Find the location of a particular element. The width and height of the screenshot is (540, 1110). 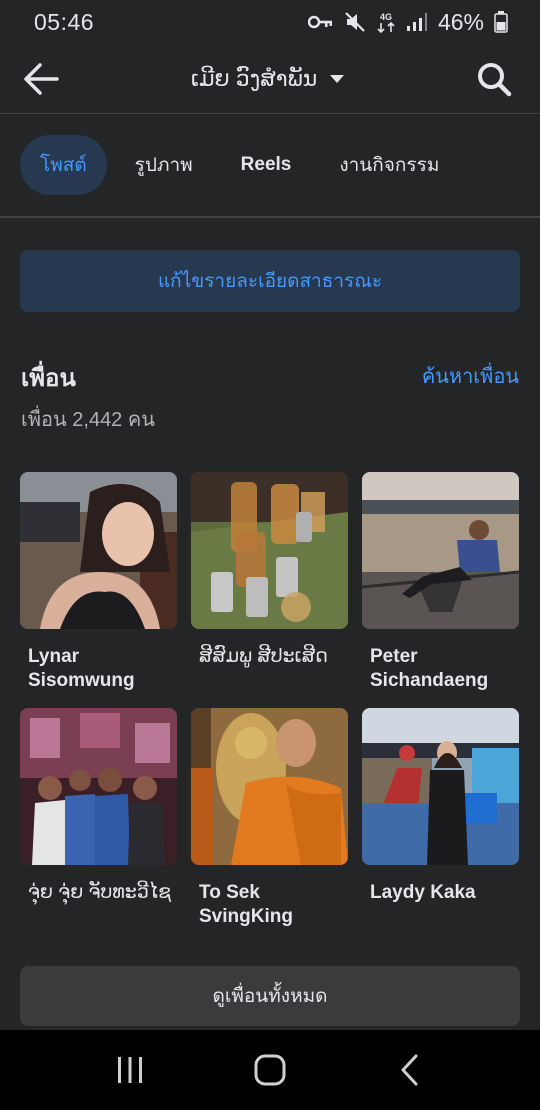

recent-apps-button is located at coordinates (130, 1070).